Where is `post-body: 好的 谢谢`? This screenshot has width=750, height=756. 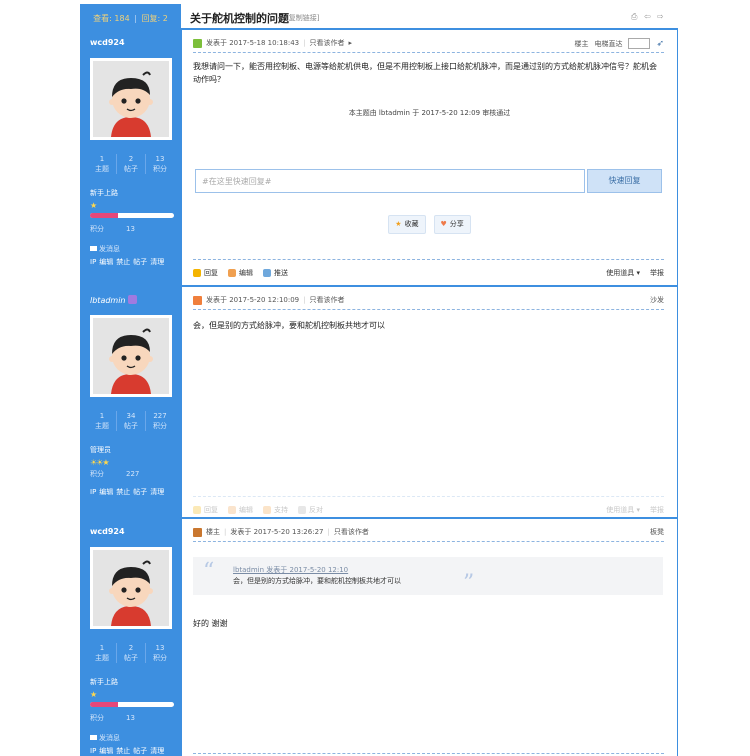
post-body: 好的 谢谢 is located at coordinates (210, 623).